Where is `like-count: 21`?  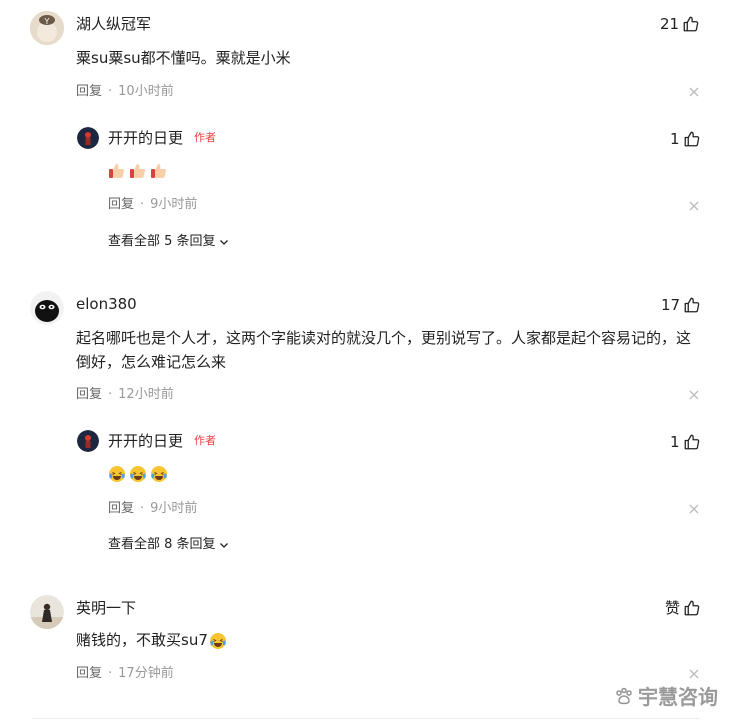 like-count: 21 is located at coordinates (670, 24).